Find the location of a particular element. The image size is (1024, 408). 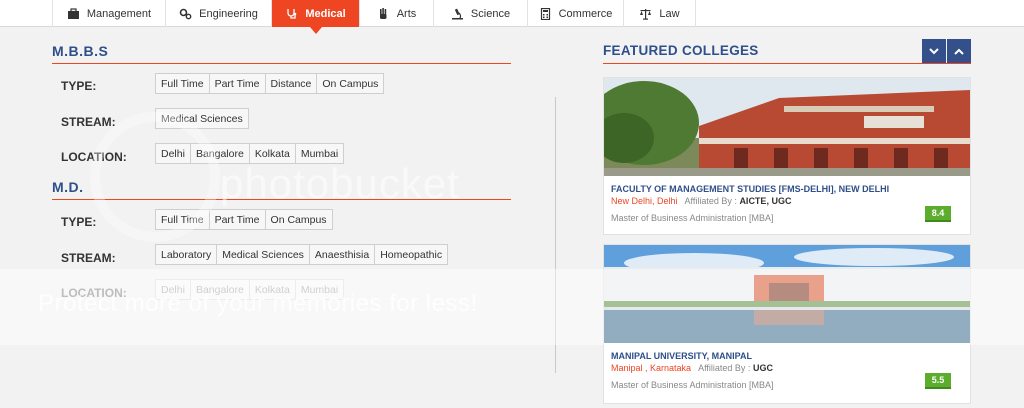

gears-icon is located at coordinates (185, 13).